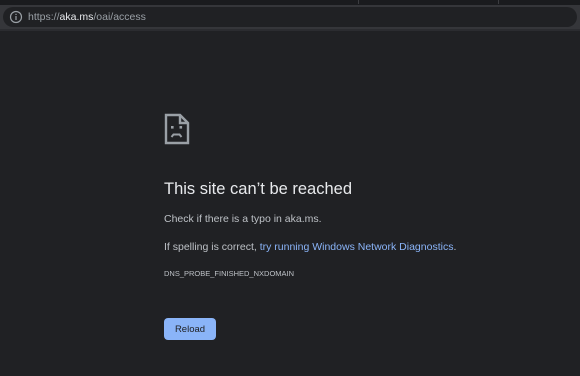  I want to click on error-heading: This site can’t be reached, so click(258, 189).